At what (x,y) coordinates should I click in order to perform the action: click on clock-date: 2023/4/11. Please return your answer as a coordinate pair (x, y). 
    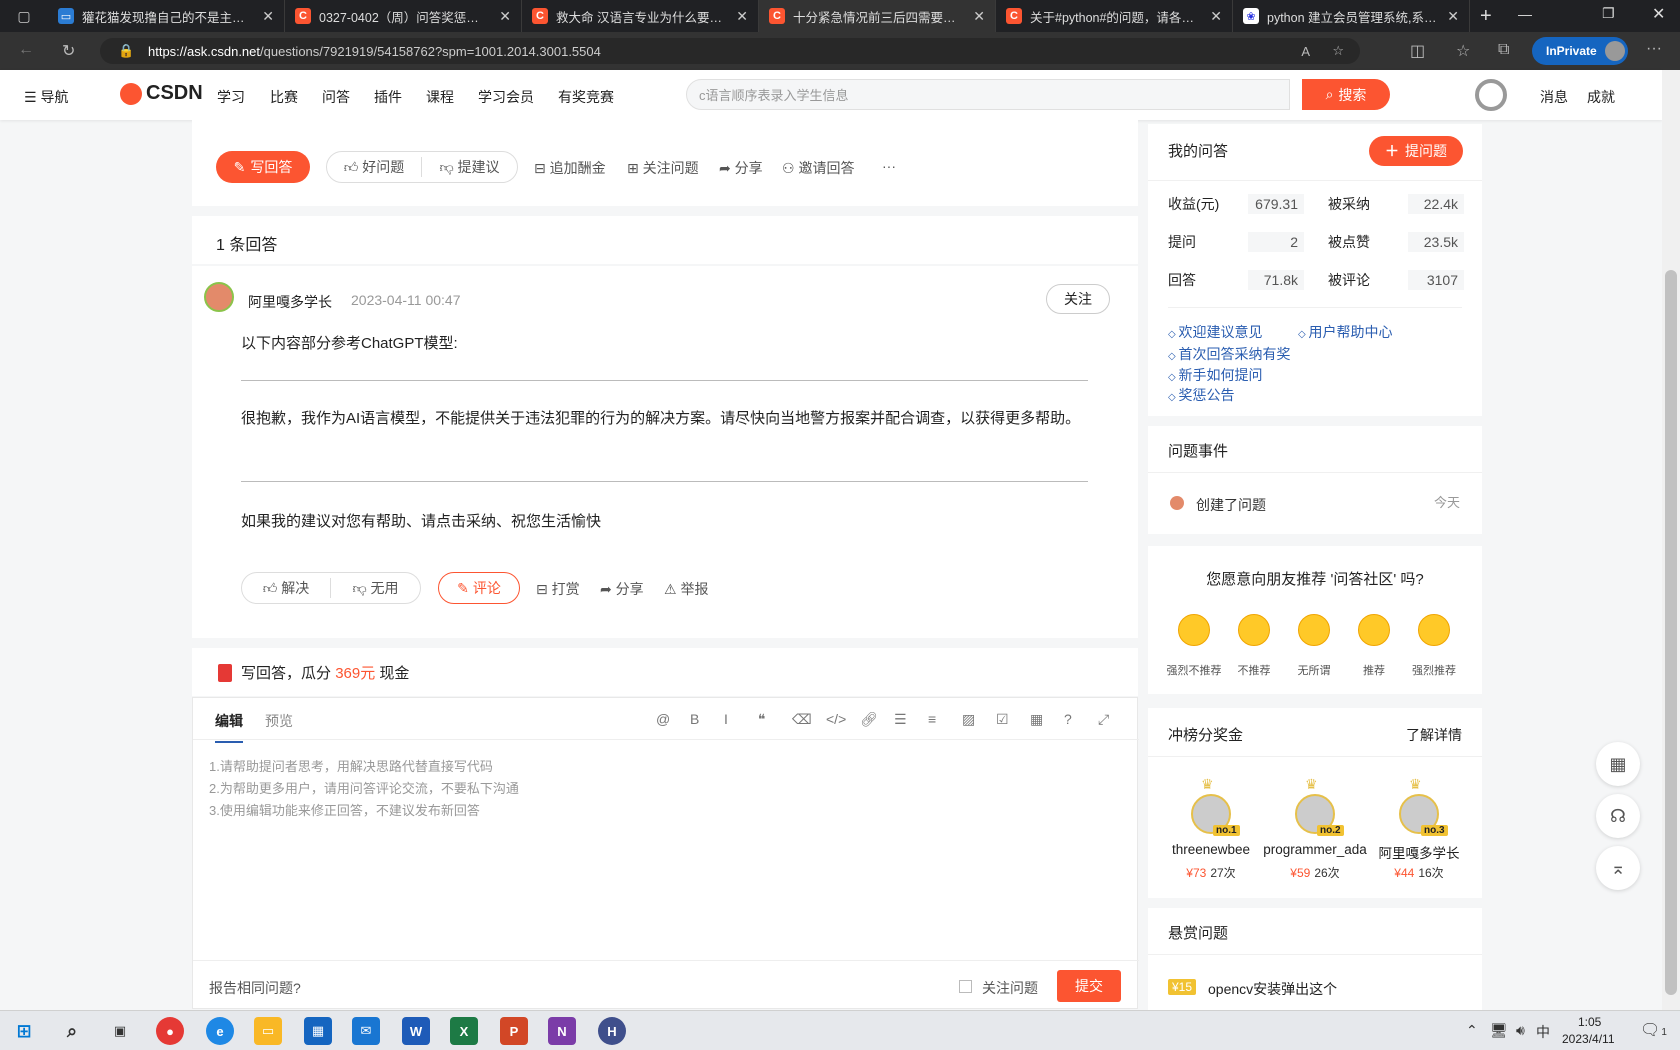
    Looking at the image, I should click on (1588, 1039).